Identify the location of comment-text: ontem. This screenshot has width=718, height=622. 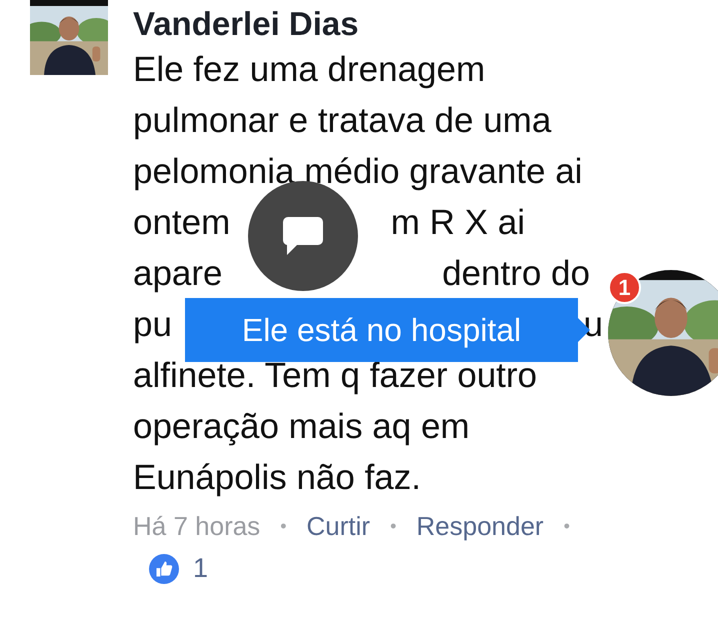
(181, 223).